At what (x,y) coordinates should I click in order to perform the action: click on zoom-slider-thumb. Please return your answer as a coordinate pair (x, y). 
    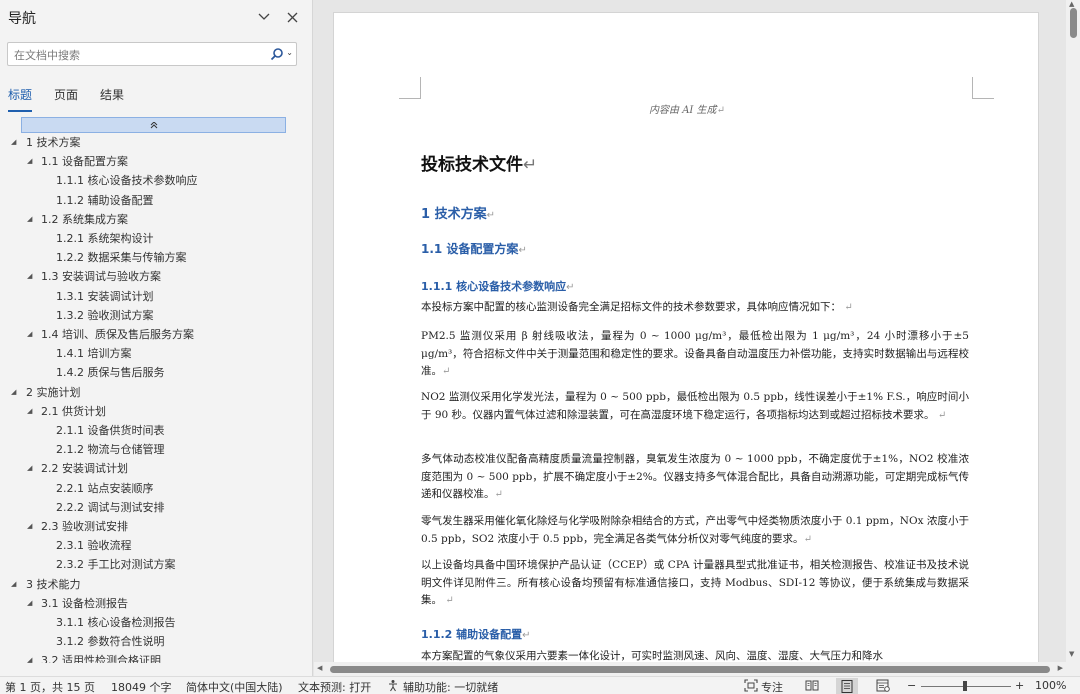
    Looking at the image, I should click on (965, 686).